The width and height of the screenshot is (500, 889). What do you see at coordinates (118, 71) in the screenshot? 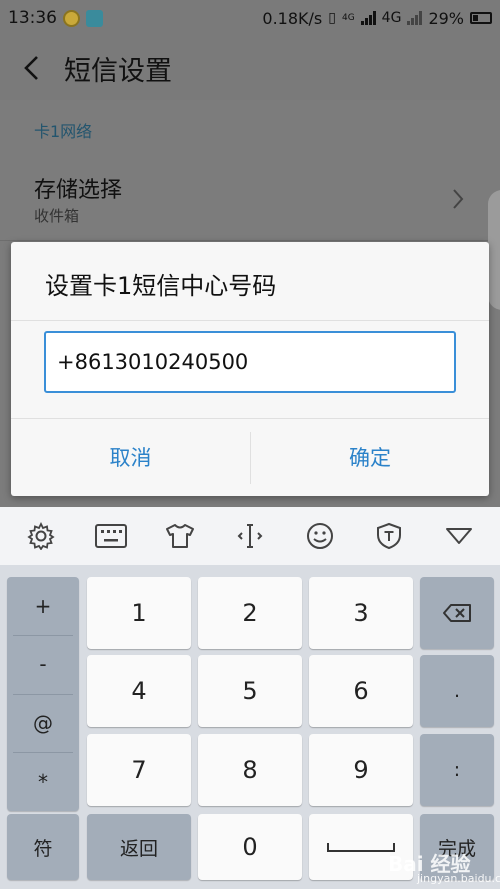
I see `page-title: 短信设置` at bounding box center [118, 71].